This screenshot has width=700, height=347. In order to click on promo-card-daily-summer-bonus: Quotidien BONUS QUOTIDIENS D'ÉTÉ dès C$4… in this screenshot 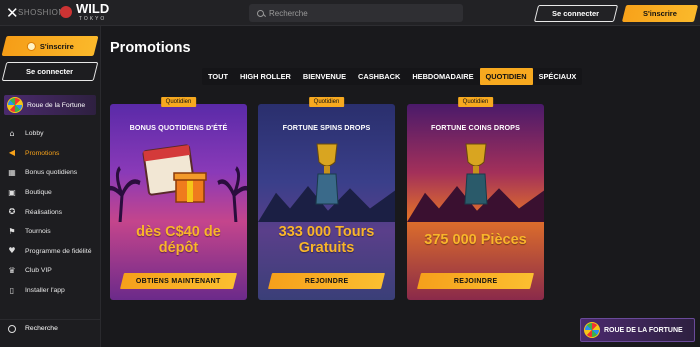, I will do `click(178, 198)`.